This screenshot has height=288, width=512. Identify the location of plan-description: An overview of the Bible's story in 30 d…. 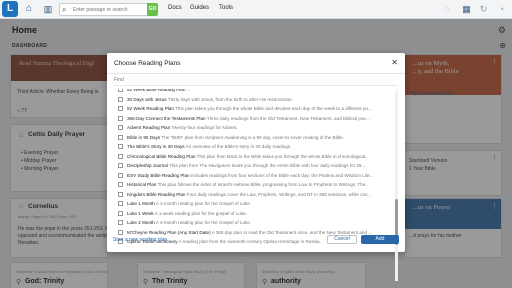
(238, 146).